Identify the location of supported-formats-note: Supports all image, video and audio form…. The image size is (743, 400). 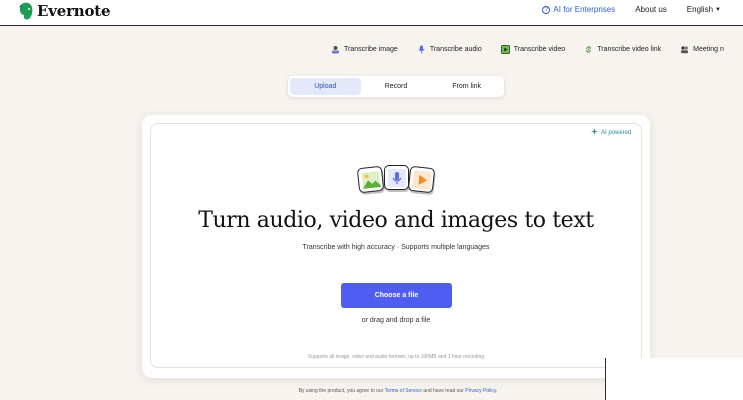
(396, 357).